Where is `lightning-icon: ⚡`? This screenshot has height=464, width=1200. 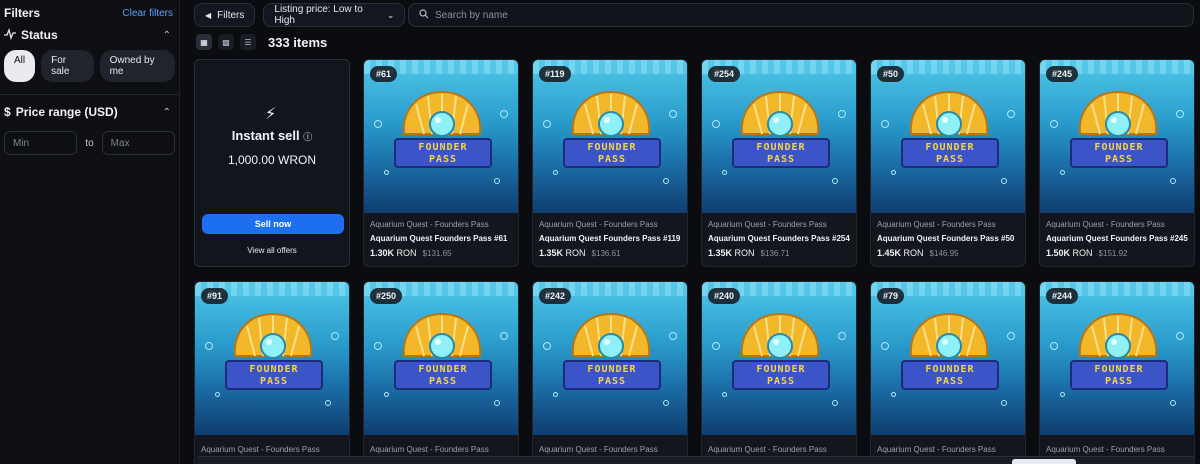 lightning-icon: ⚡ is located at coordinates (271, 114).